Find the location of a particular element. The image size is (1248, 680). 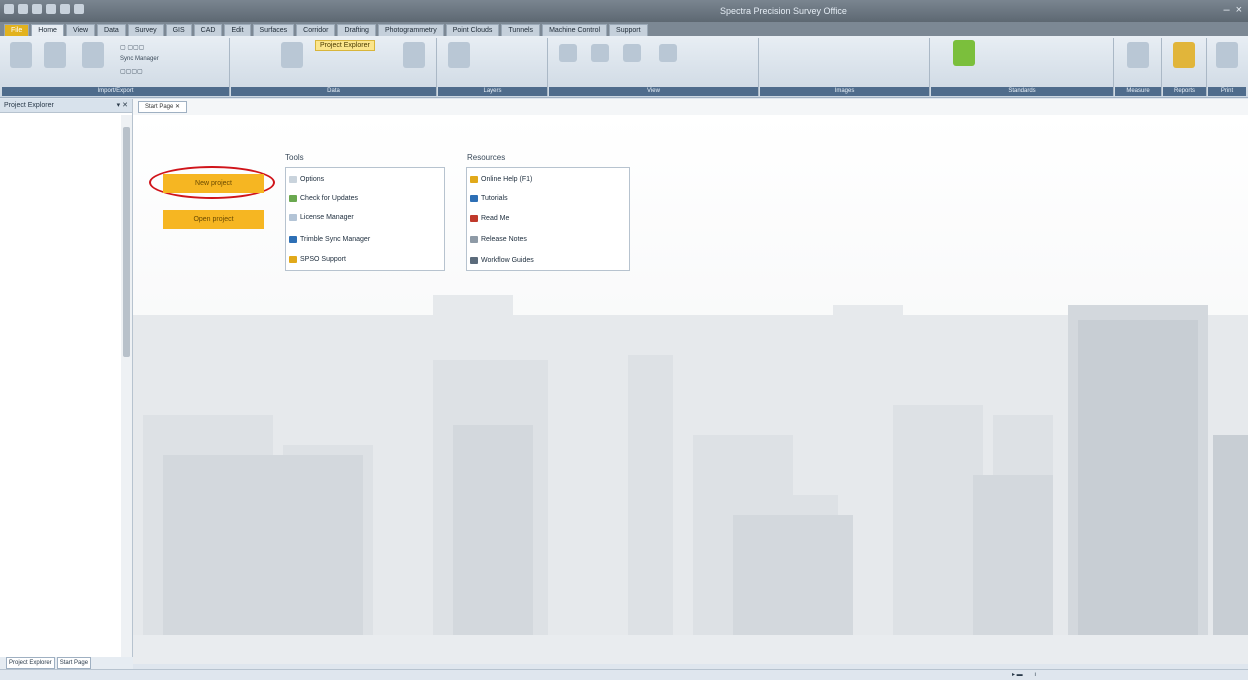

group-label-measure: Measure is located at coordinates (1138, 91).